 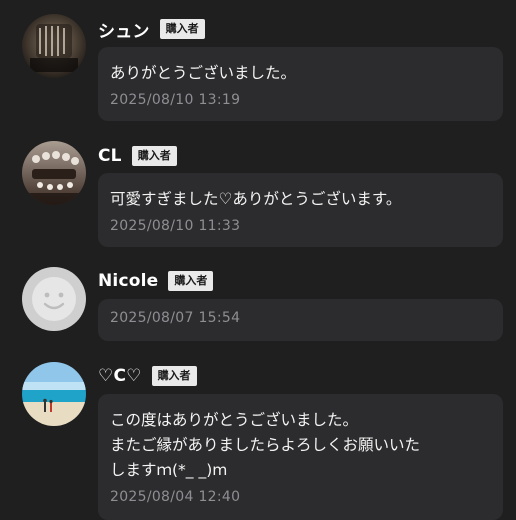 What do you see at coordinates (203, 73) in the screenshot?
I see `review-message: ありがとうございました。` at bounding box center [203, 73].